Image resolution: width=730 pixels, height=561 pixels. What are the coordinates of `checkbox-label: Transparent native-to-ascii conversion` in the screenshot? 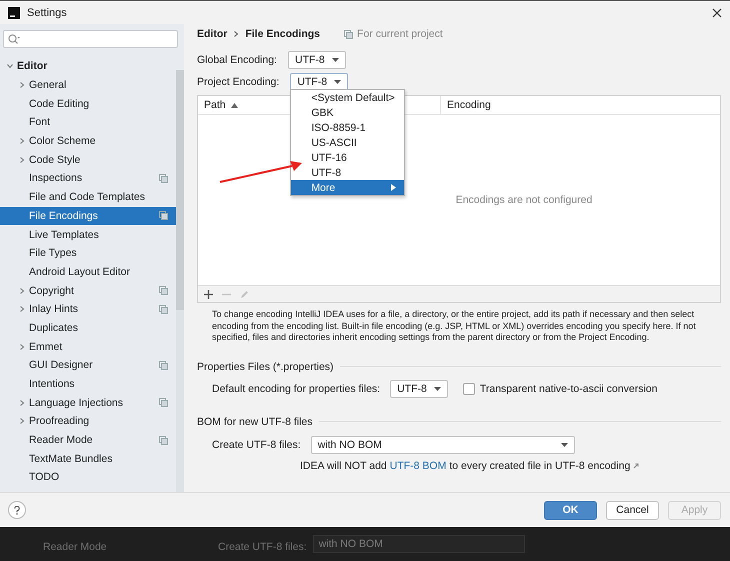 It's located at (569, 388).